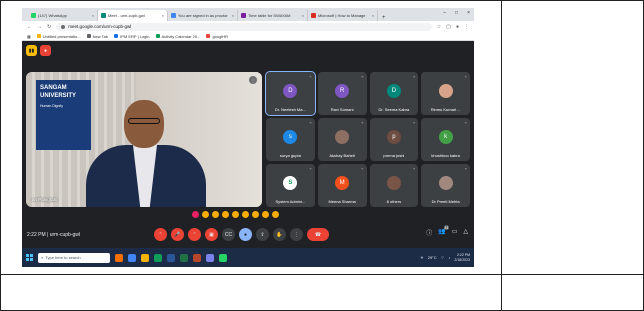 The image size is (644, 311). What do you see at coordinates (215, 214) in the screenshot?
I see `party-reaction-icon` at bounding box center [215, 214].